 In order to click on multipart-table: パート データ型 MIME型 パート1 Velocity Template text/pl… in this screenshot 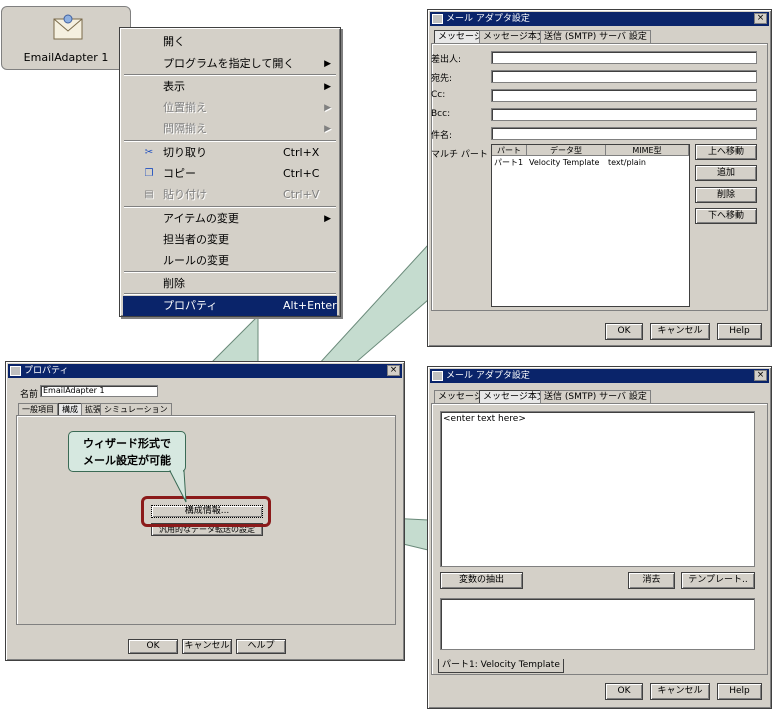, I will do `click(590, 225)`.